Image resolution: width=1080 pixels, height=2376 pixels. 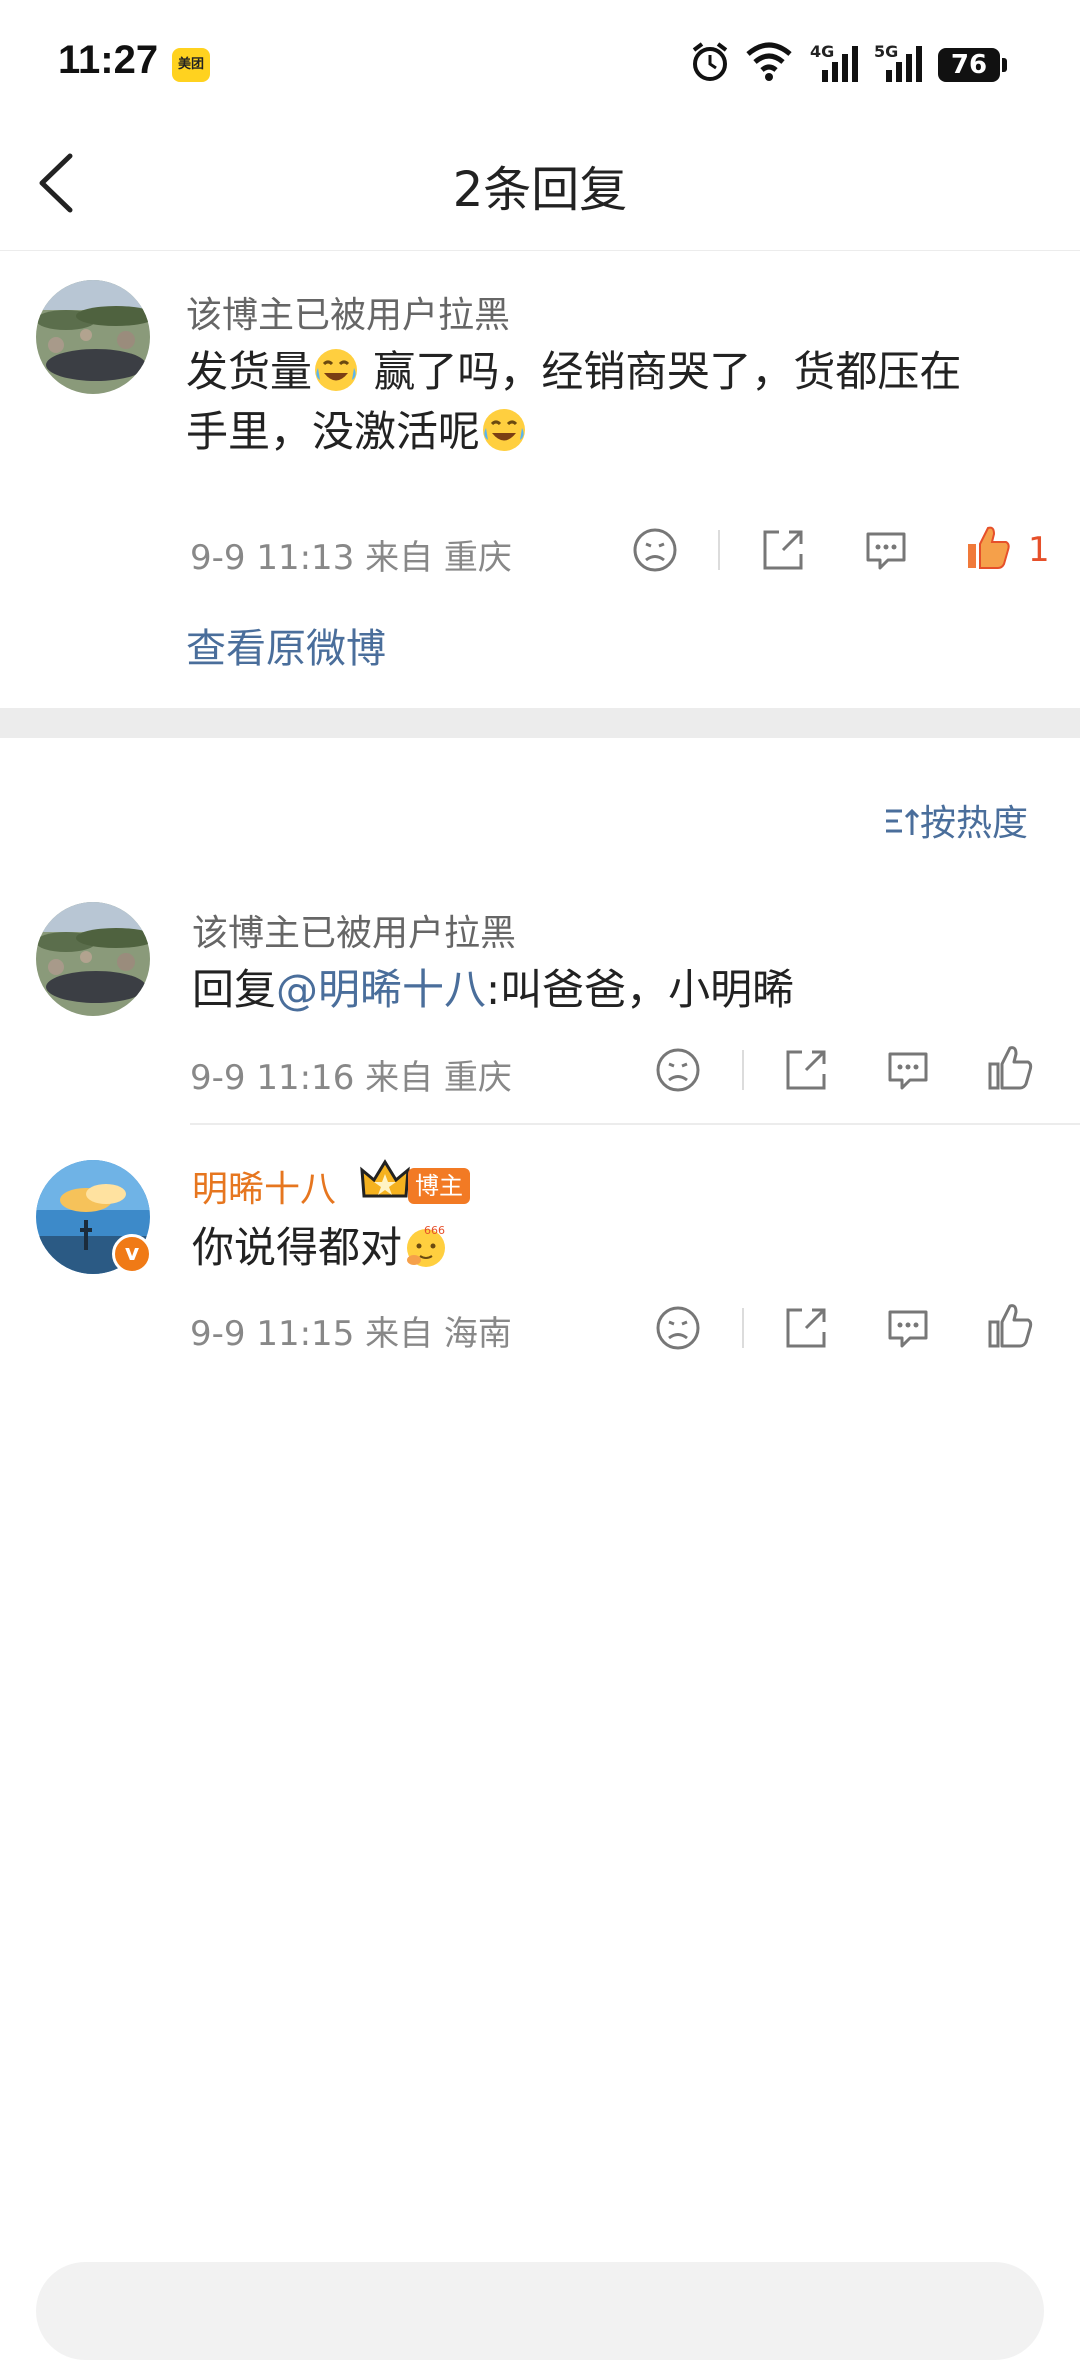 I want to click on sort-by-hot-button: 按热度, so click(x=956, y=820).